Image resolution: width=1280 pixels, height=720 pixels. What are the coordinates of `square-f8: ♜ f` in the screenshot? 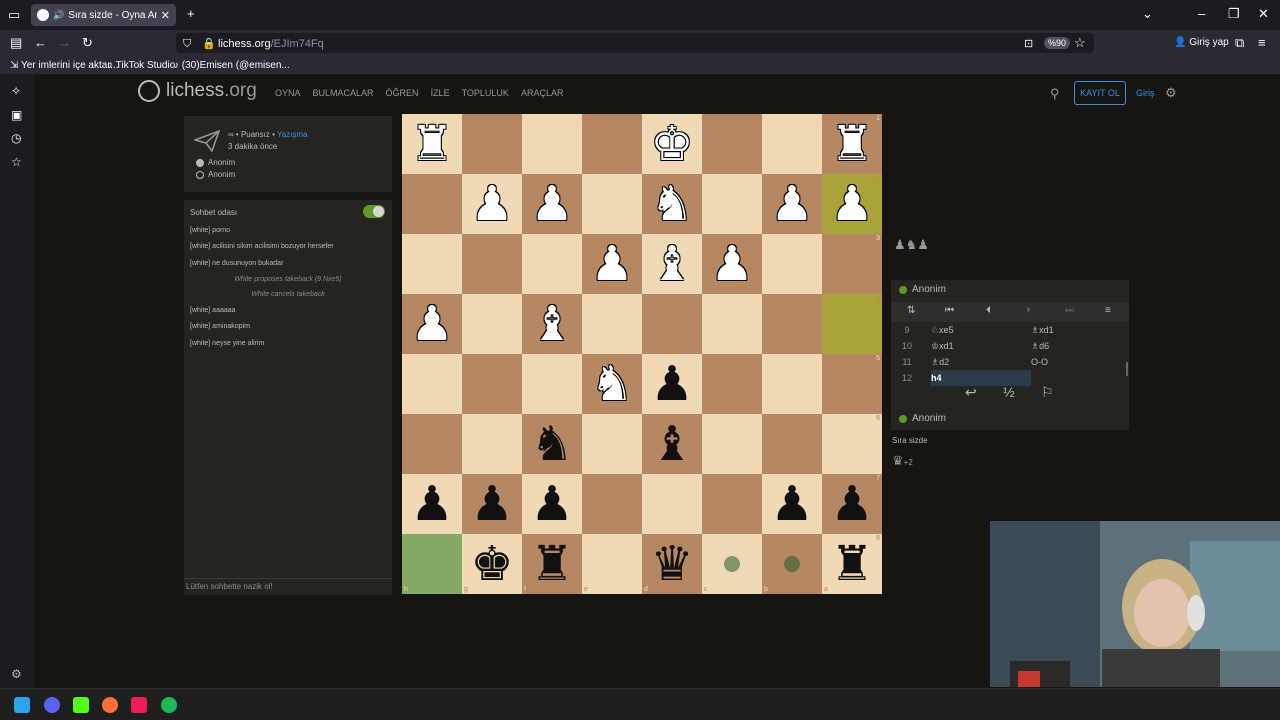 It's located at (552, 564).